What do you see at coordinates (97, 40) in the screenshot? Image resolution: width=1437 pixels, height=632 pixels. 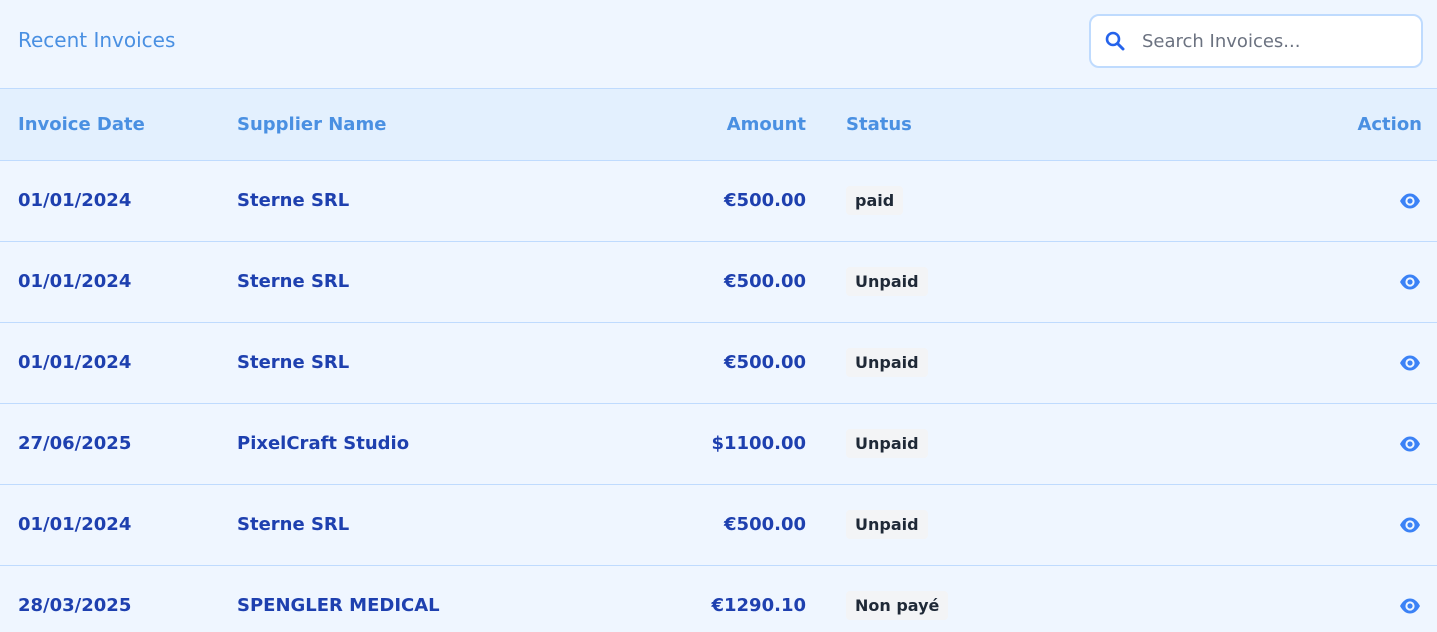 I see `page-title: Recent Invoices` at bounding box center [97, 40].